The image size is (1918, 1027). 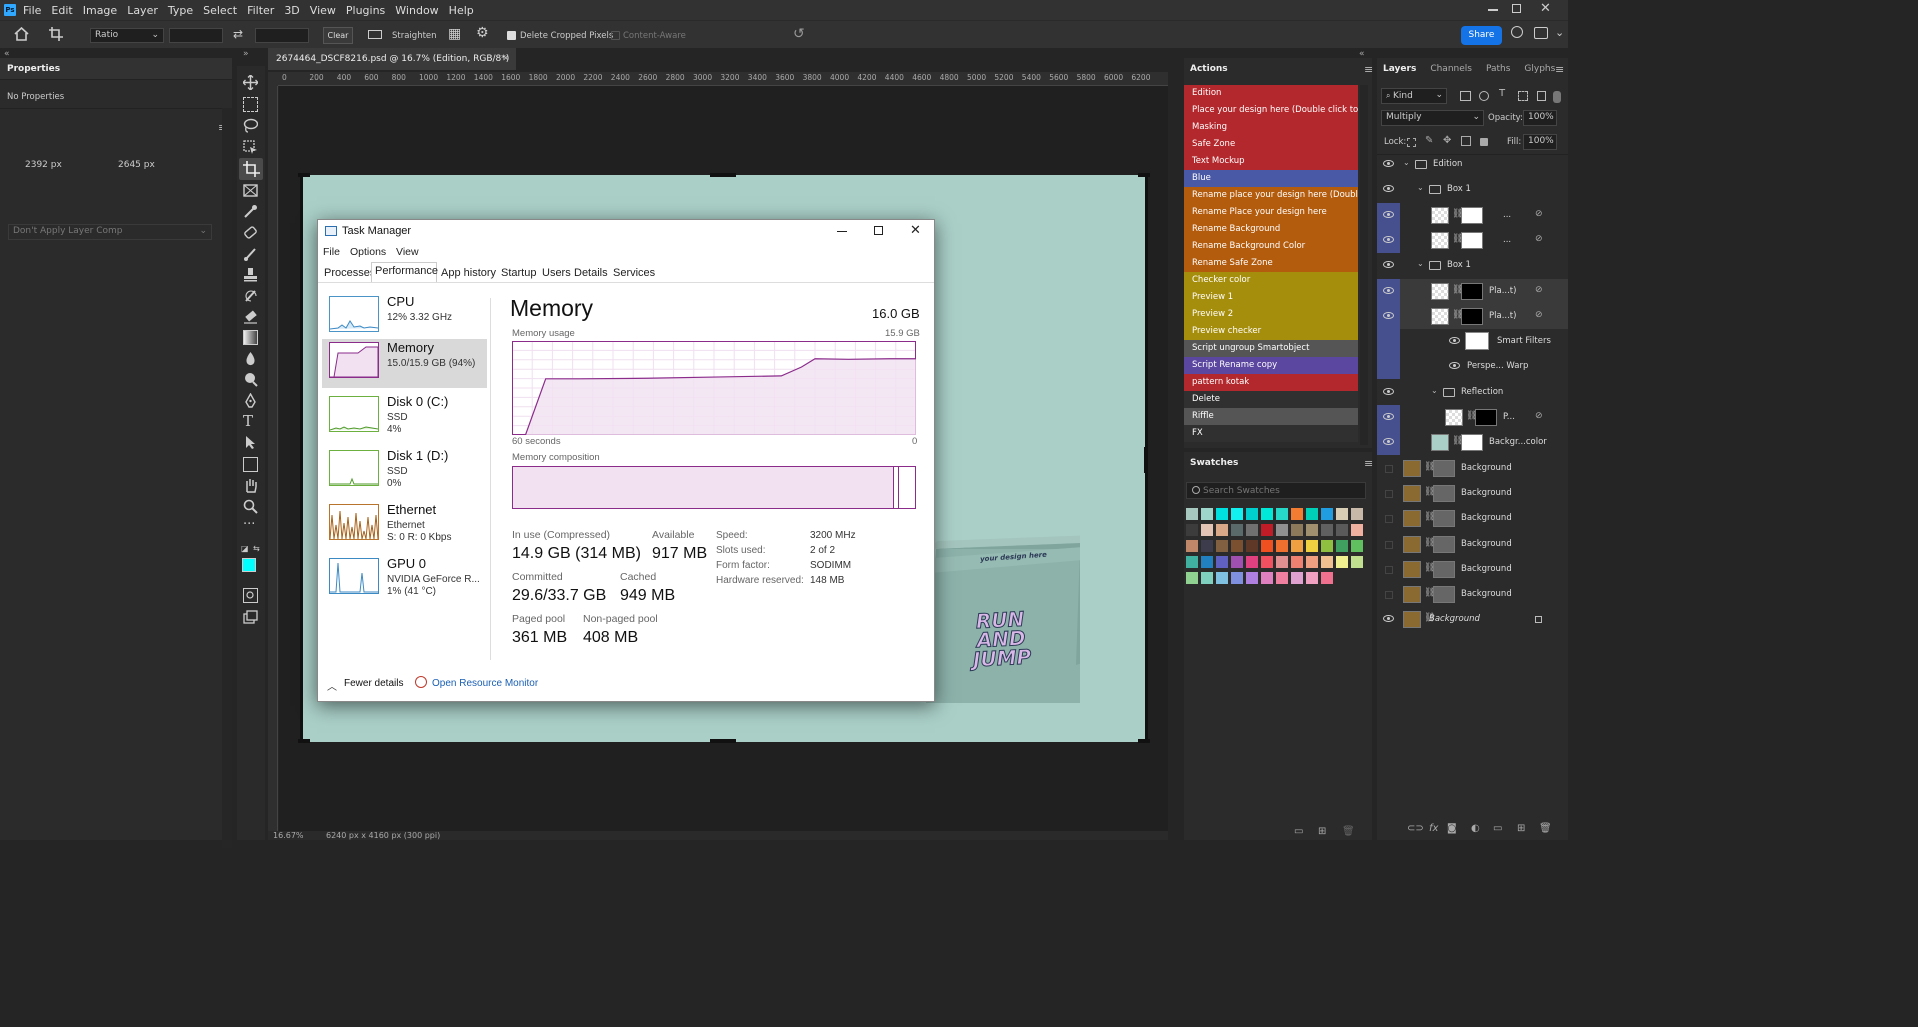 I want to click on actions-scrollbar, so click(x=1364, y=265).